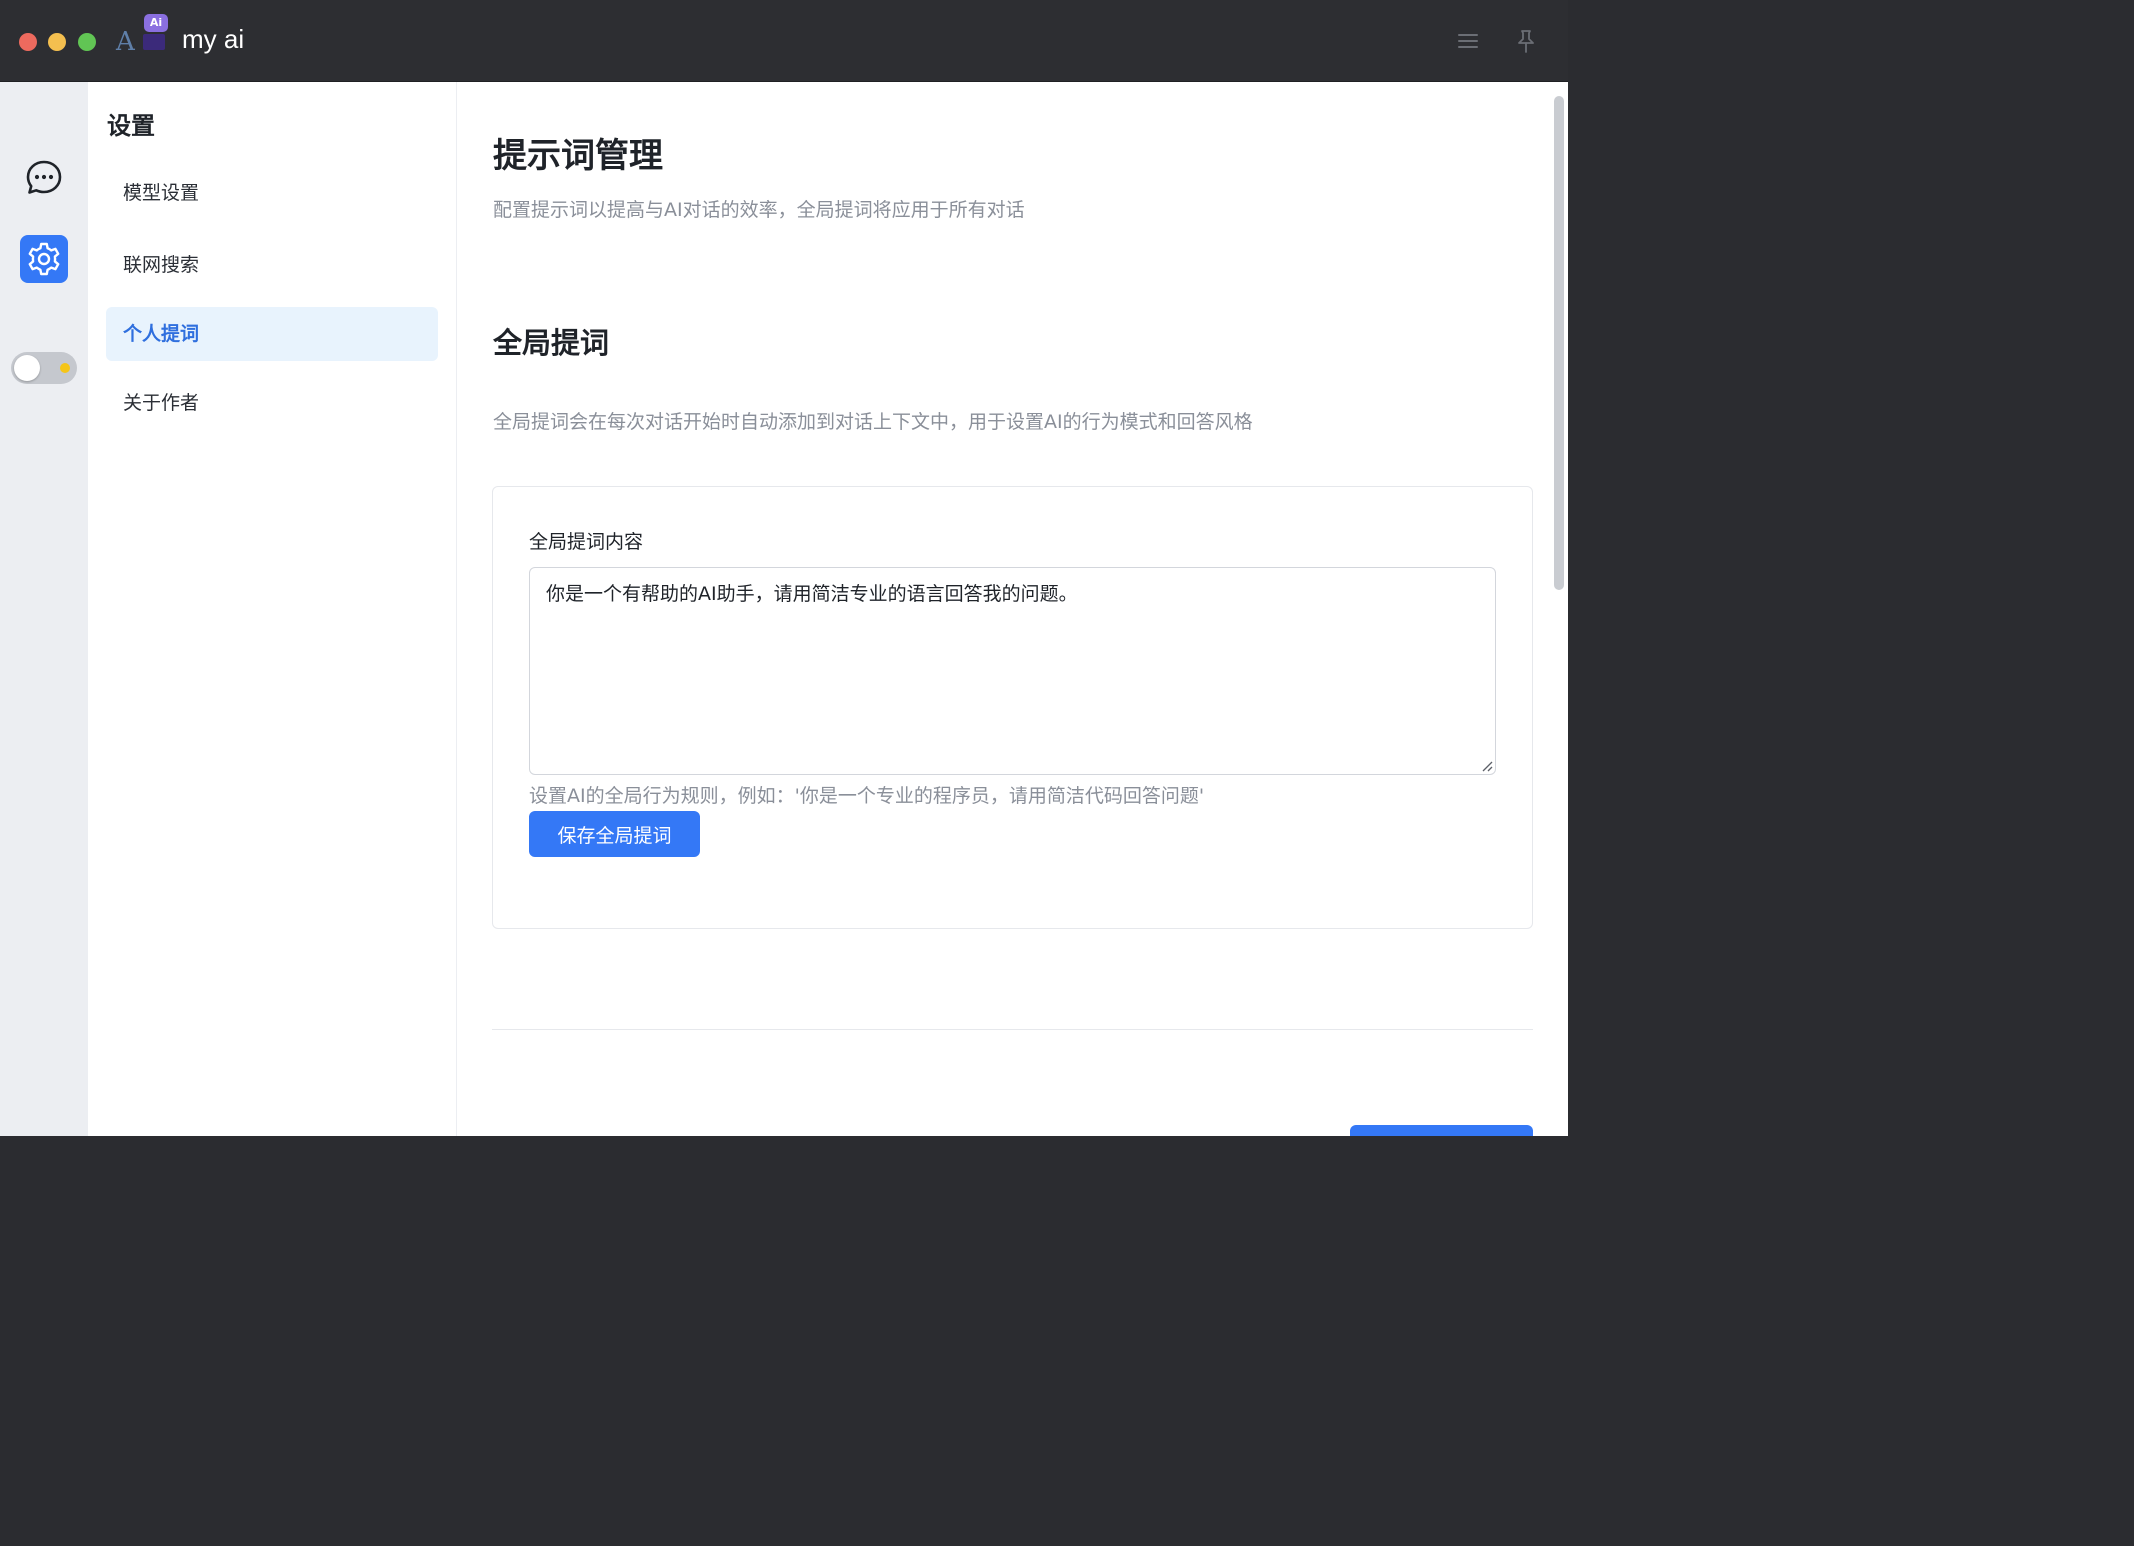 The width and height of the screenshot is (2134, 1546). Describe the element at coordinates (87, 42) in the screenshot. I see `zoom-window-button` at that location.